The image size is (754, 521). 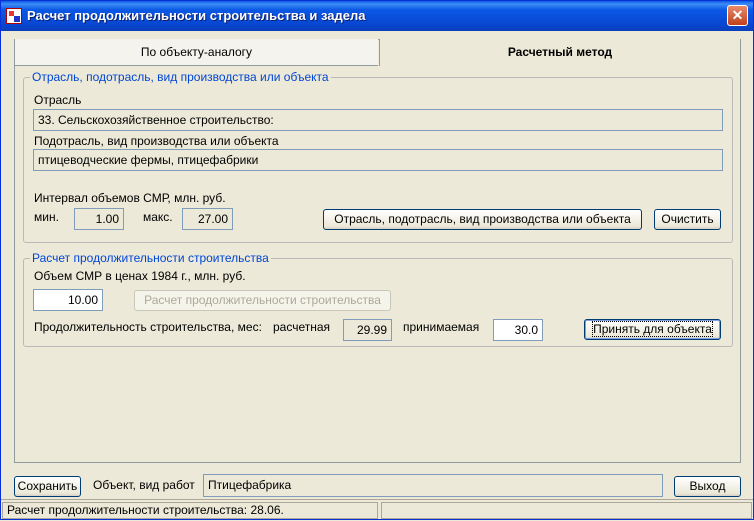 I want to click on accept-for-object-button: Принять для объекта, so click(x=652, y=329).